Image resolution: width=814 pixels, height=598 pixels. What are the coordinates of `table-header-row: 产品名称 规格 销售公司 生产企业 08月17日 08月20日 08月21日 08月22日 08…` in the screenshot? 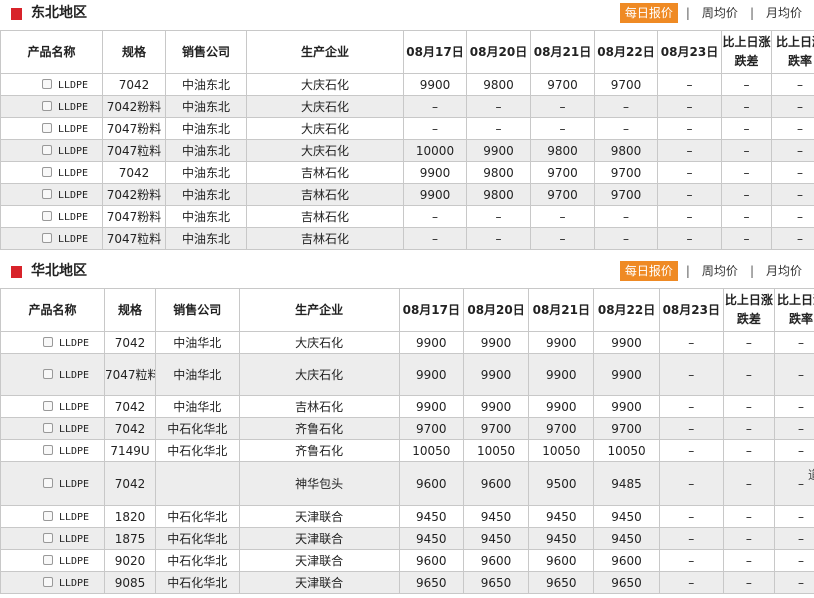 It's located at (407, 310).